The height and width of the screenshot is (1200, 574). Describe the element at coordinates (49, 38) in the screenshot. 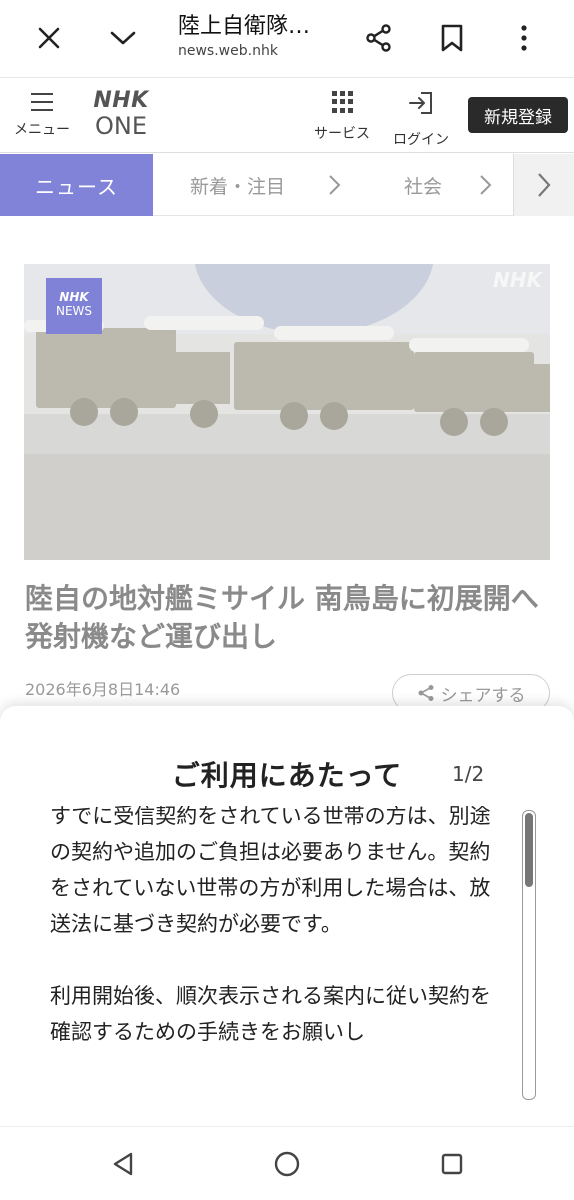

I see `close-icon` at that location.